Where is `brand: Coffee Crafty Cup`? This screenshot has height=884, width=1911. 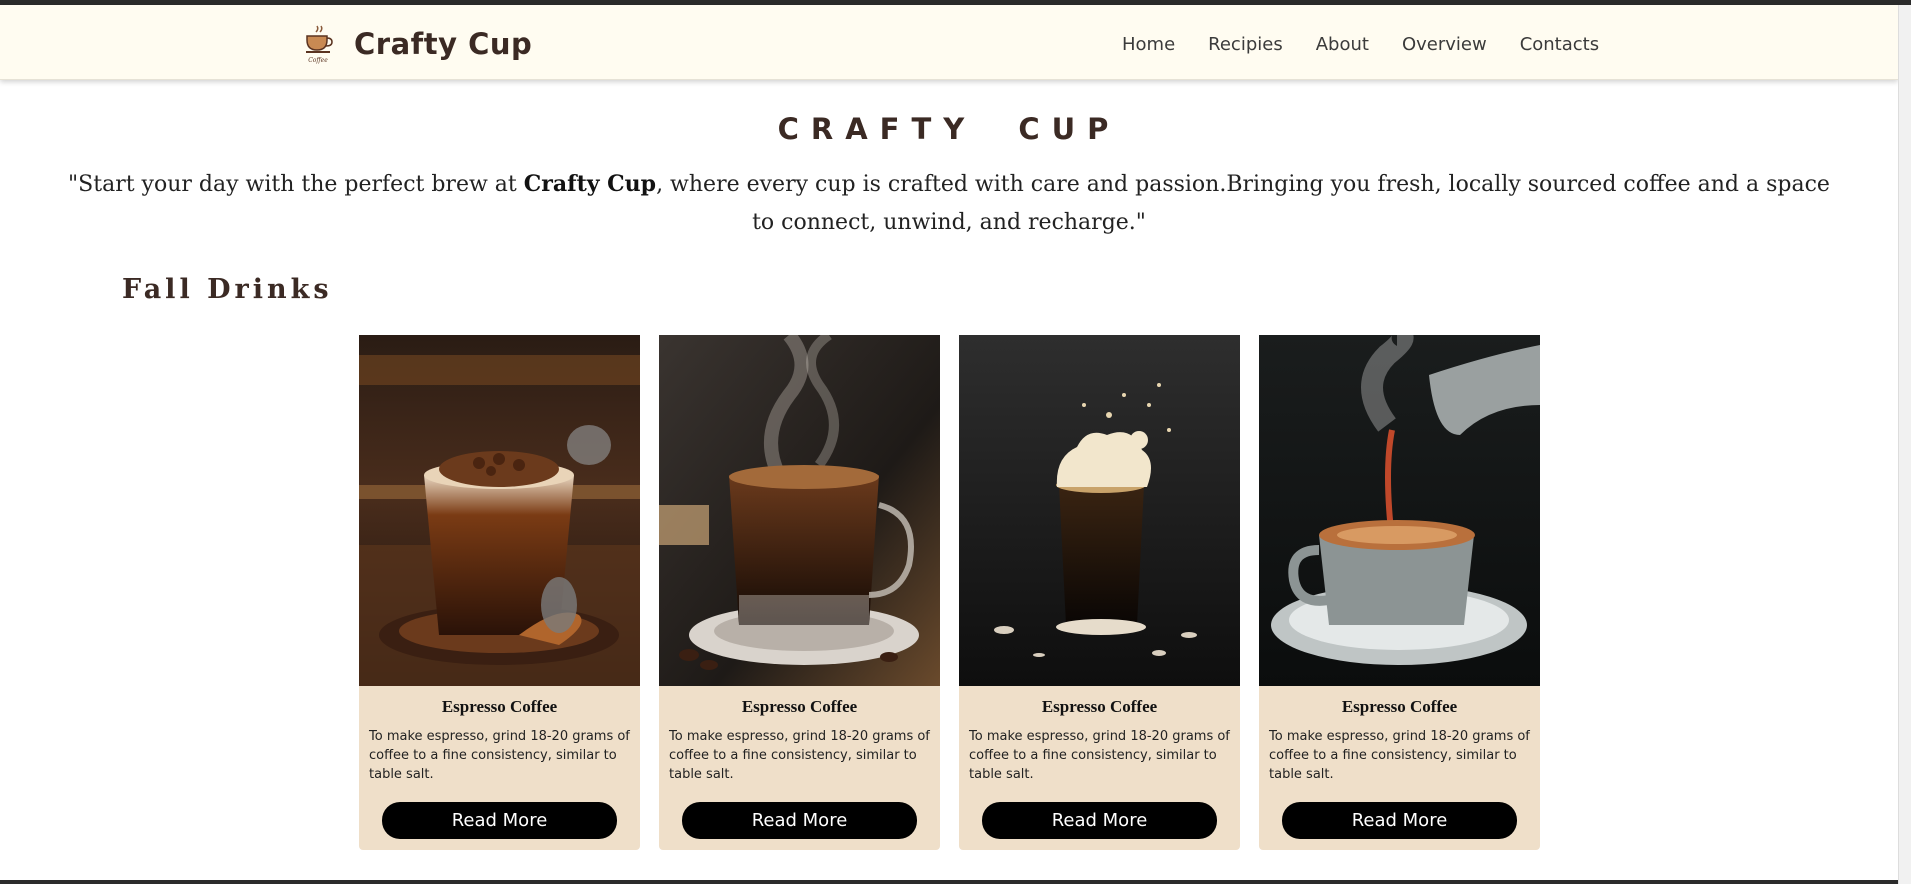
brand: Coffee Crafty Cup is located at coordinates (417, 44).